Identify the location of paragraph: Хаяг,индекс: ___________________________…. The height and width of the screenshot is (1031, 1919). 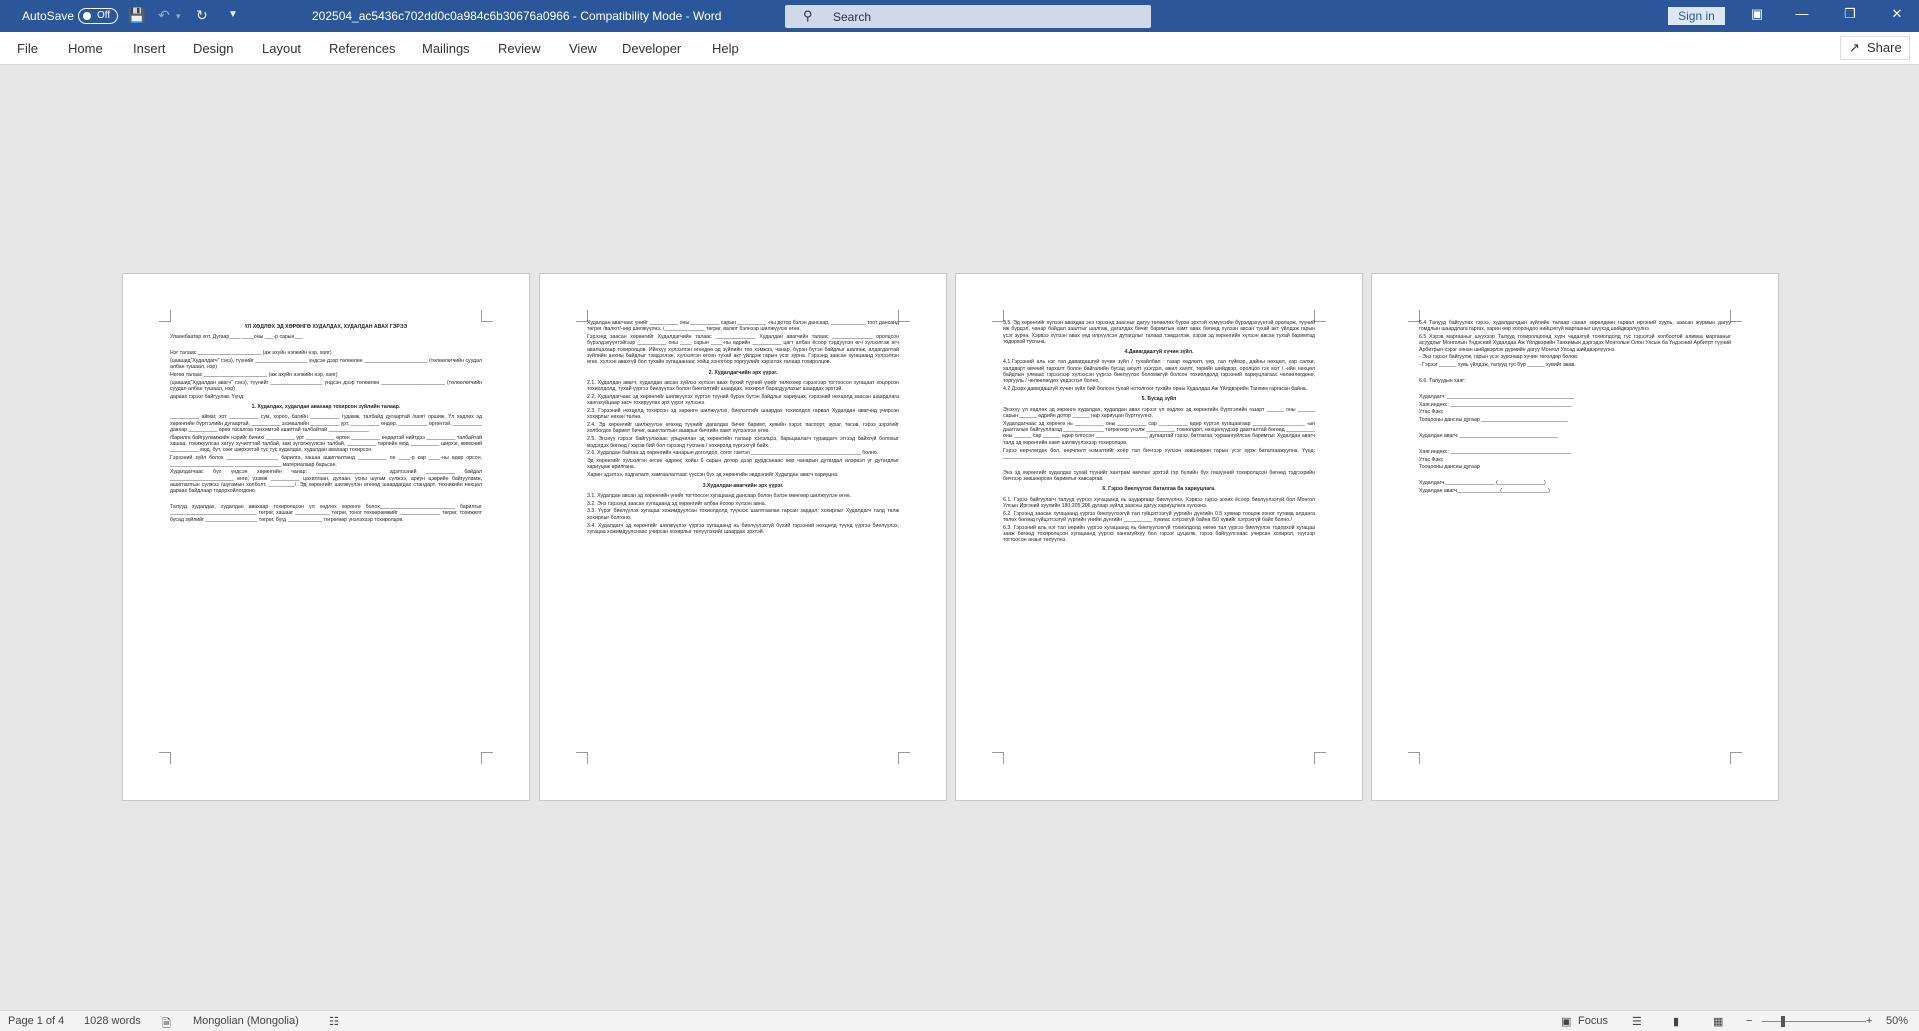
(1495, 451).